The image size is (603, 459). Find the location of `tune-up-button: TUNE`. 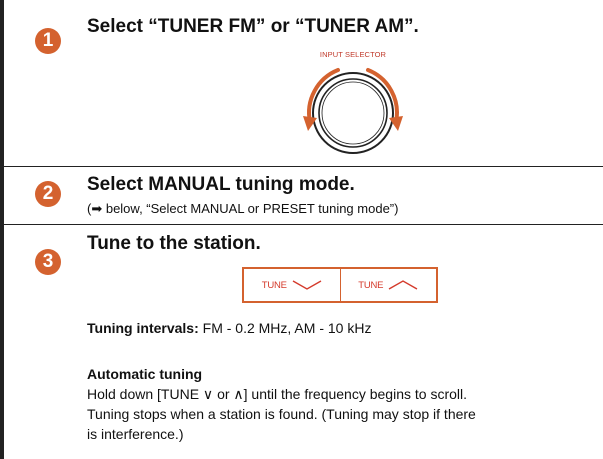

tune-up-button: TUNE is located at coordinates (388, 285).